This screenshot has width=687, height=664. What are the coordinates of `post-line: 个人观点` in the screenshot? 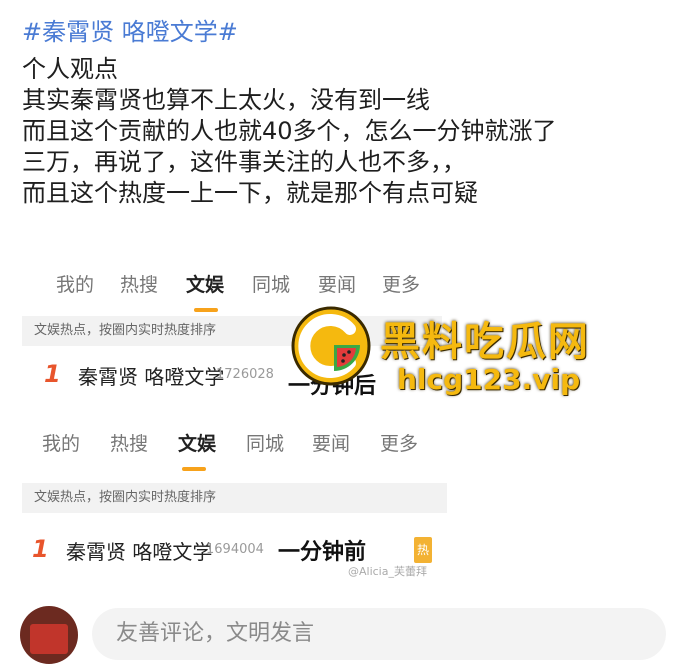 It's located at (70, 69).